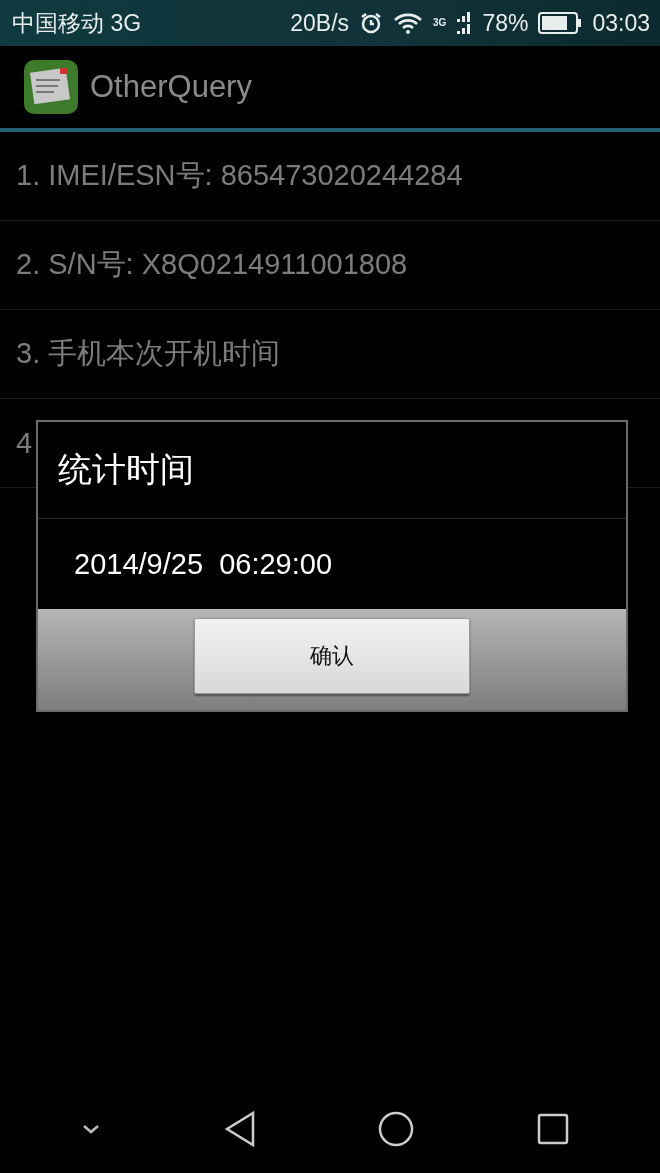 The image size is (660, 1173). What do you see at coordinates (330, 354) in the screenshot?
I see `list-item: 3. 手机本次开机时间` at bounding box center [330, 354].